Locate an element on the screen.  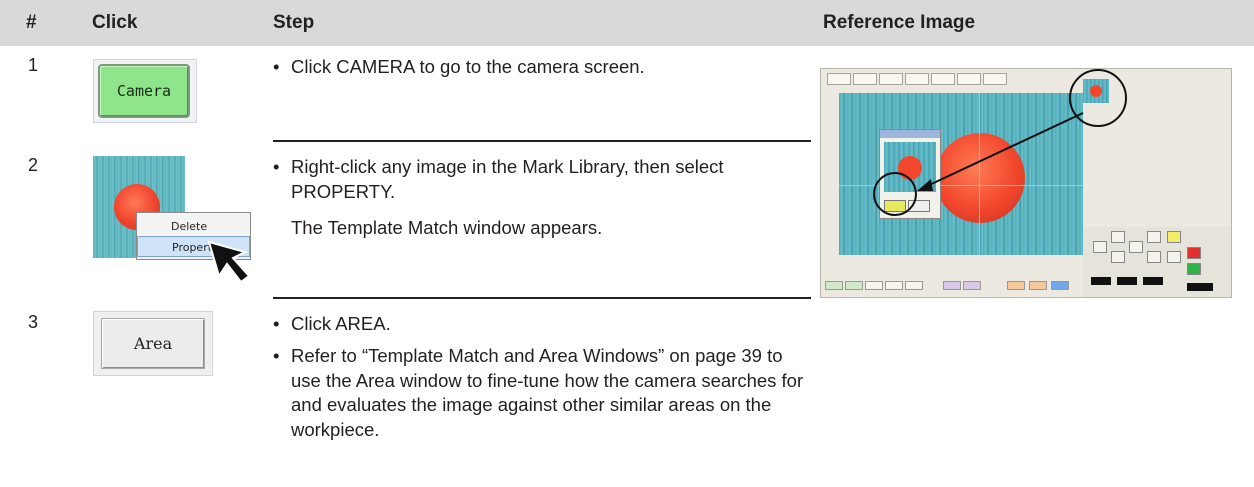
row-3-number: 3 is located at coordinates (33, 322).